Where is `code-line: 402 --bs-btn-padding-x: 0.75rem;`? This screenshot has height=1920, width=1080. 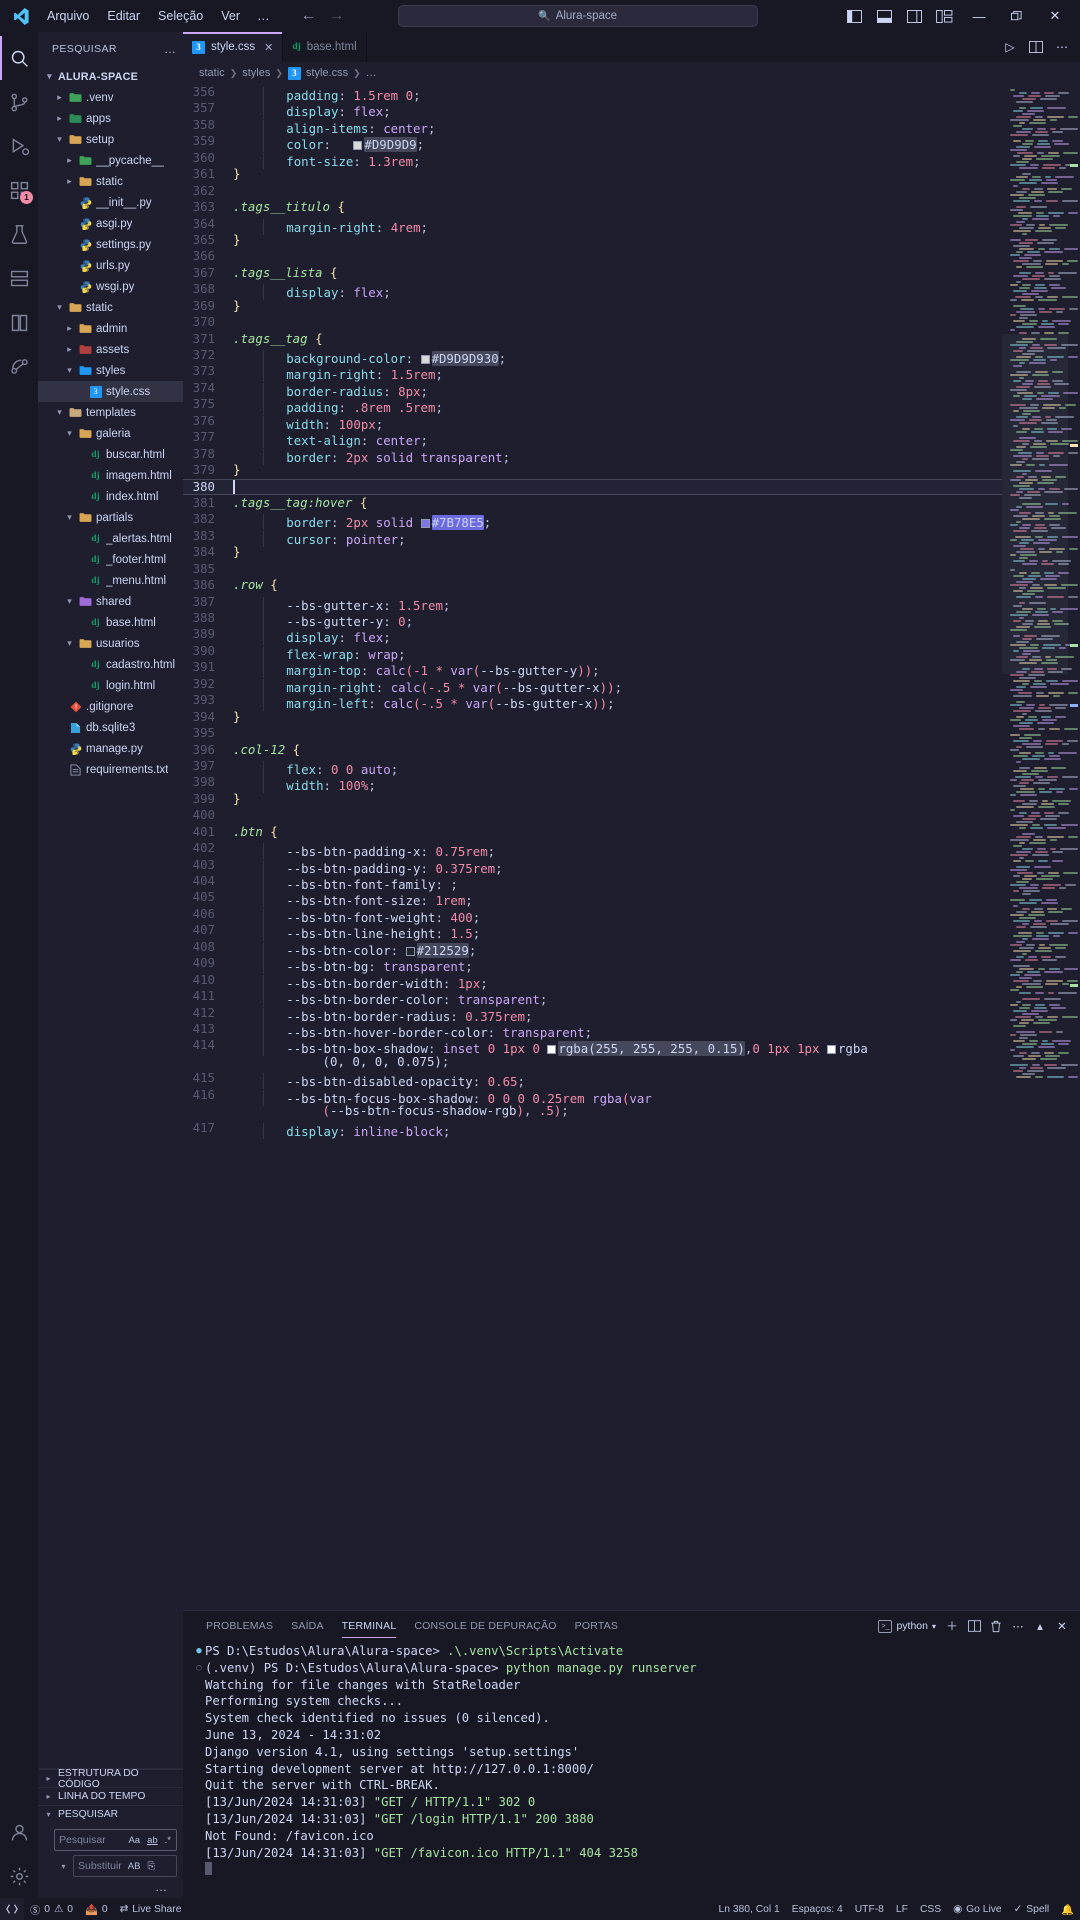
code-line: 402 --bs-btn-padding-x: 0.75rem; is located at coordinates (592, 850).